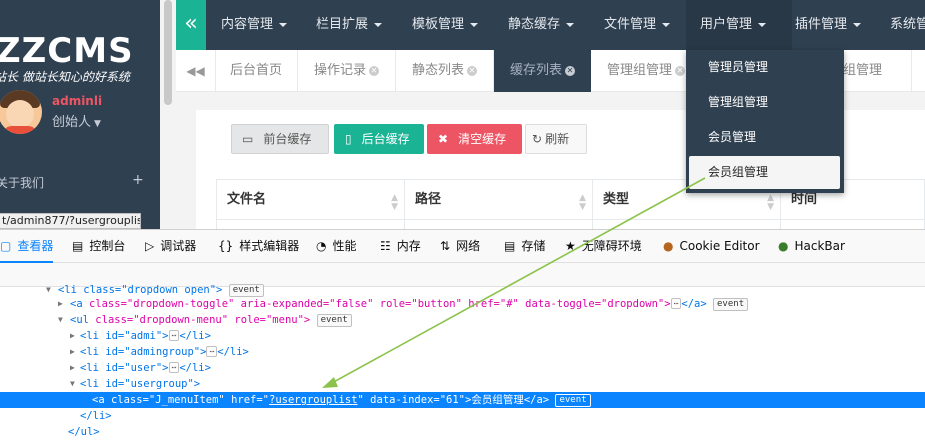 This screenshot has height=440, width=925. Describe the element at coordinates (226, 246) in the screenshot. I see `braces-icon: {}` at that location.